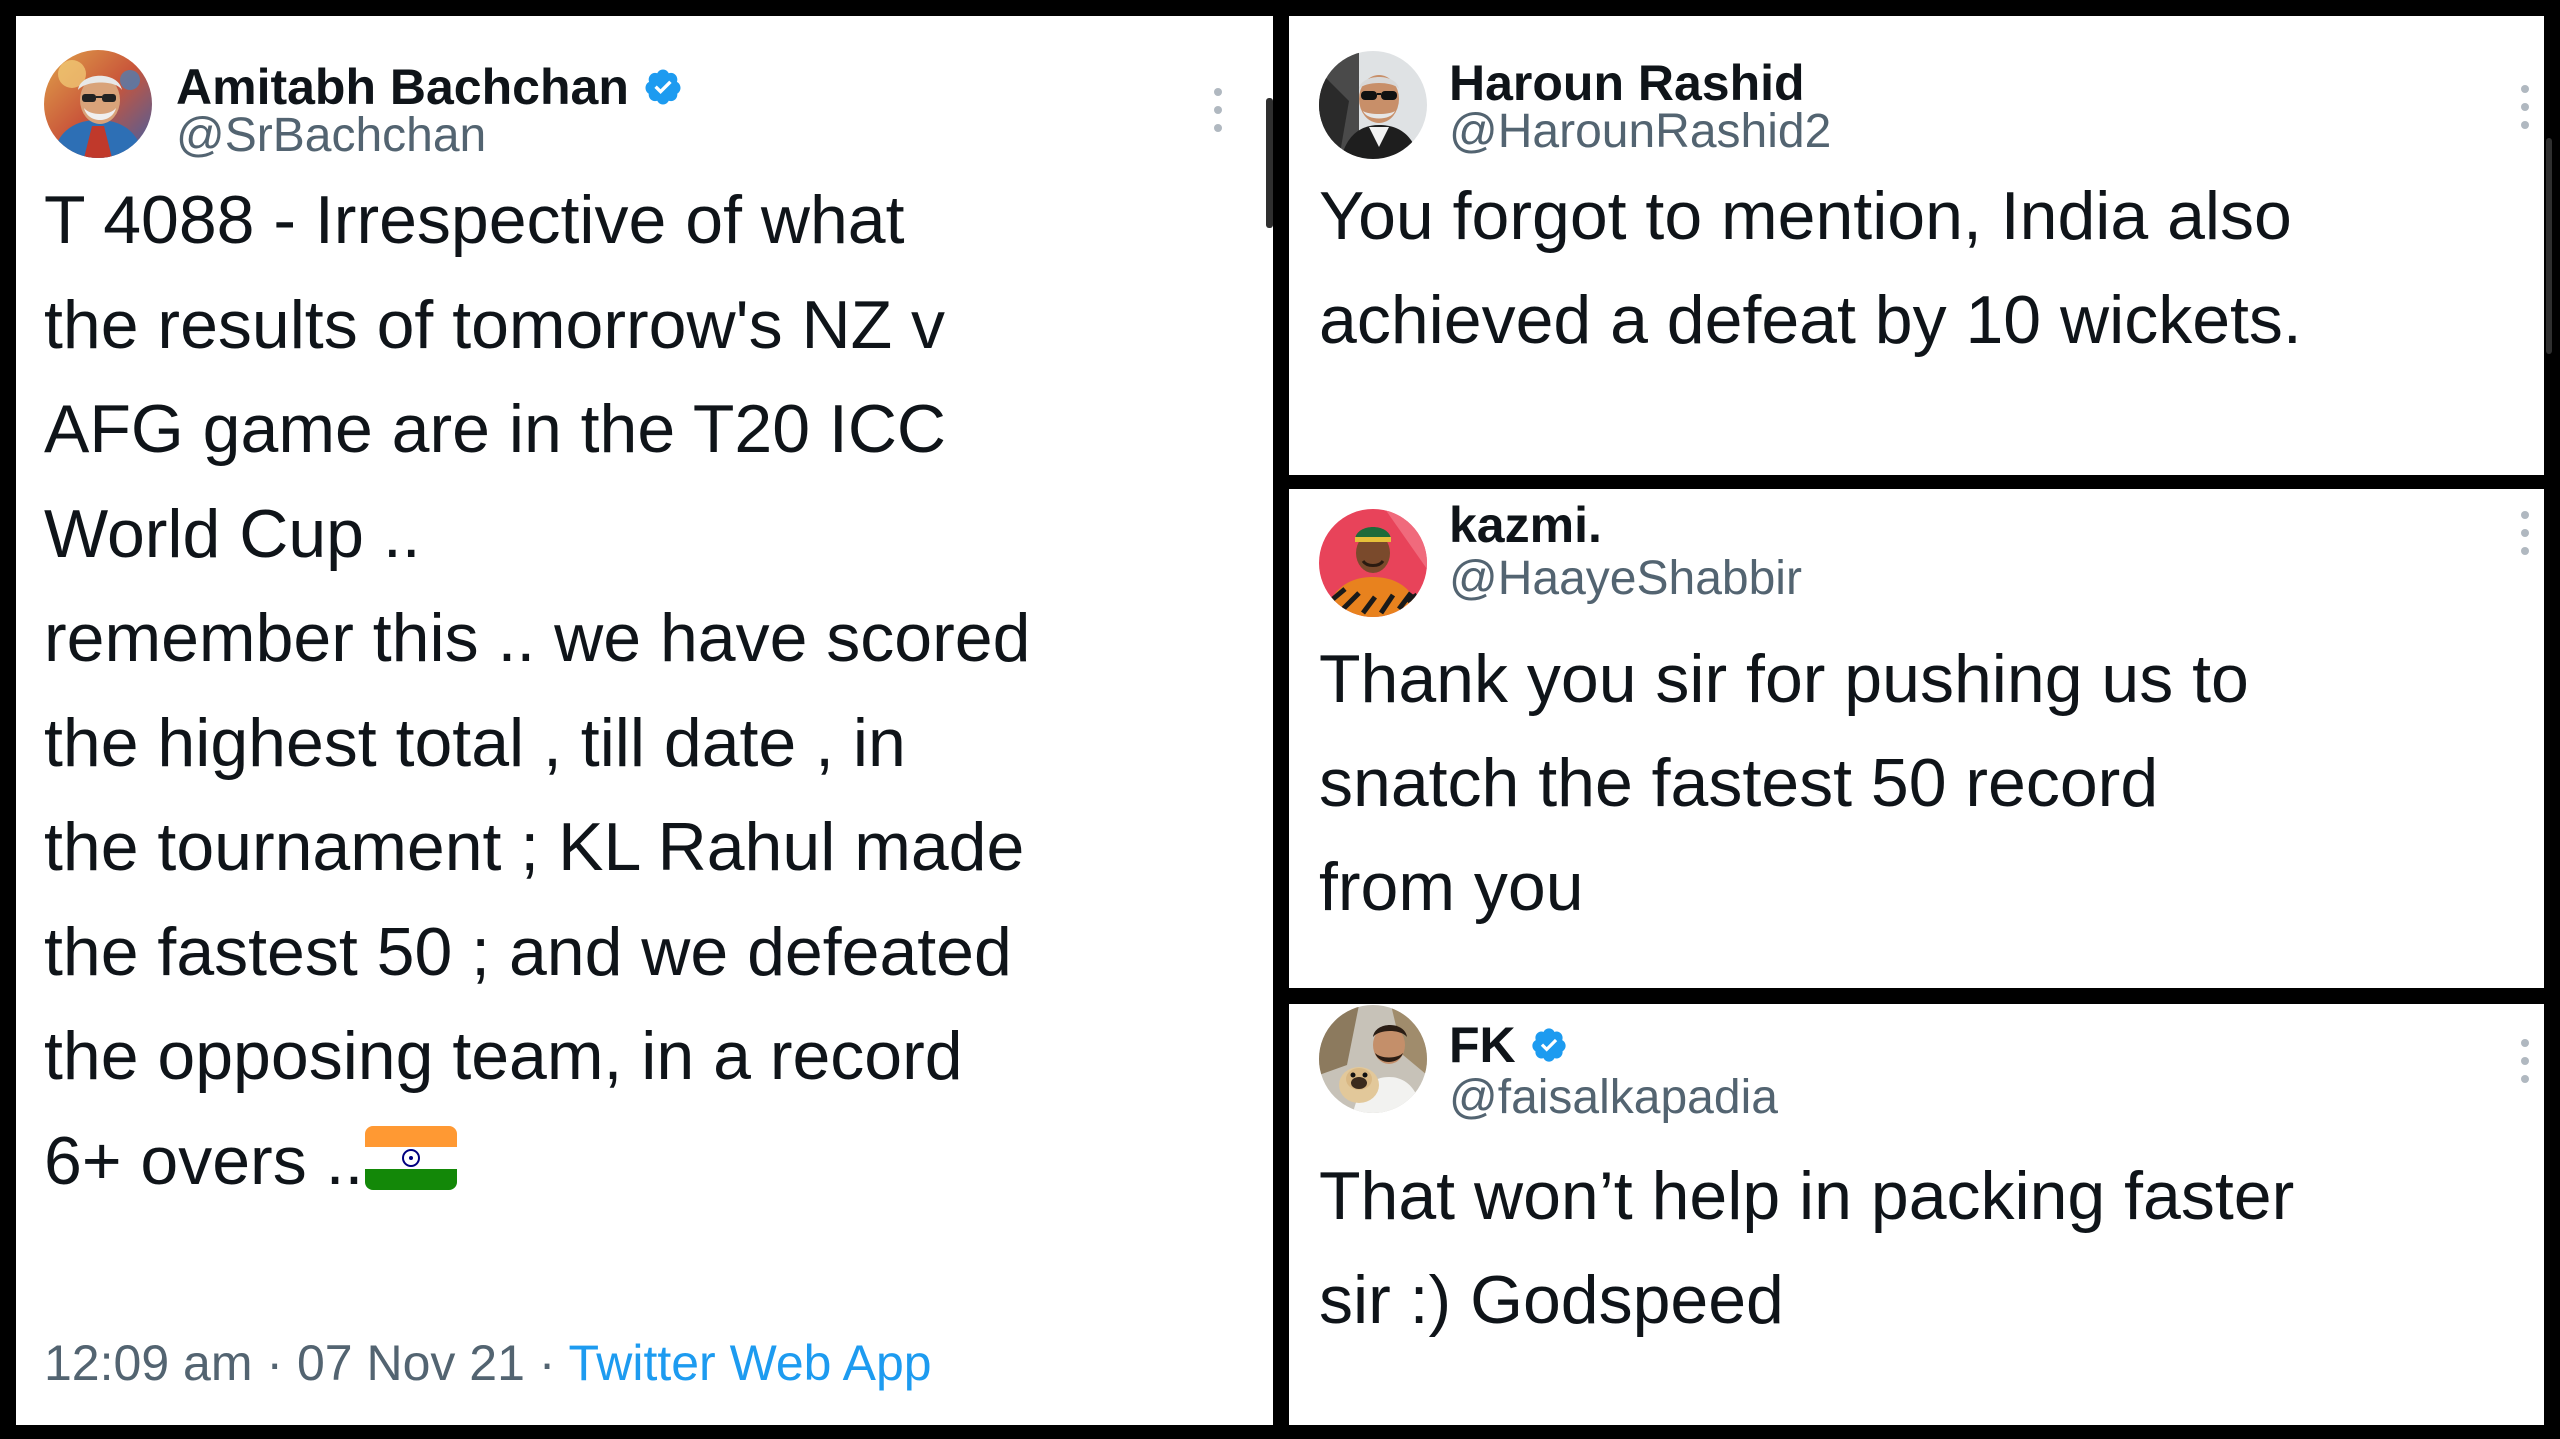 The height and width of the screenshot is (1439, 2560). I want to click on author-handle: @SrBachchan, so click(331, 135).